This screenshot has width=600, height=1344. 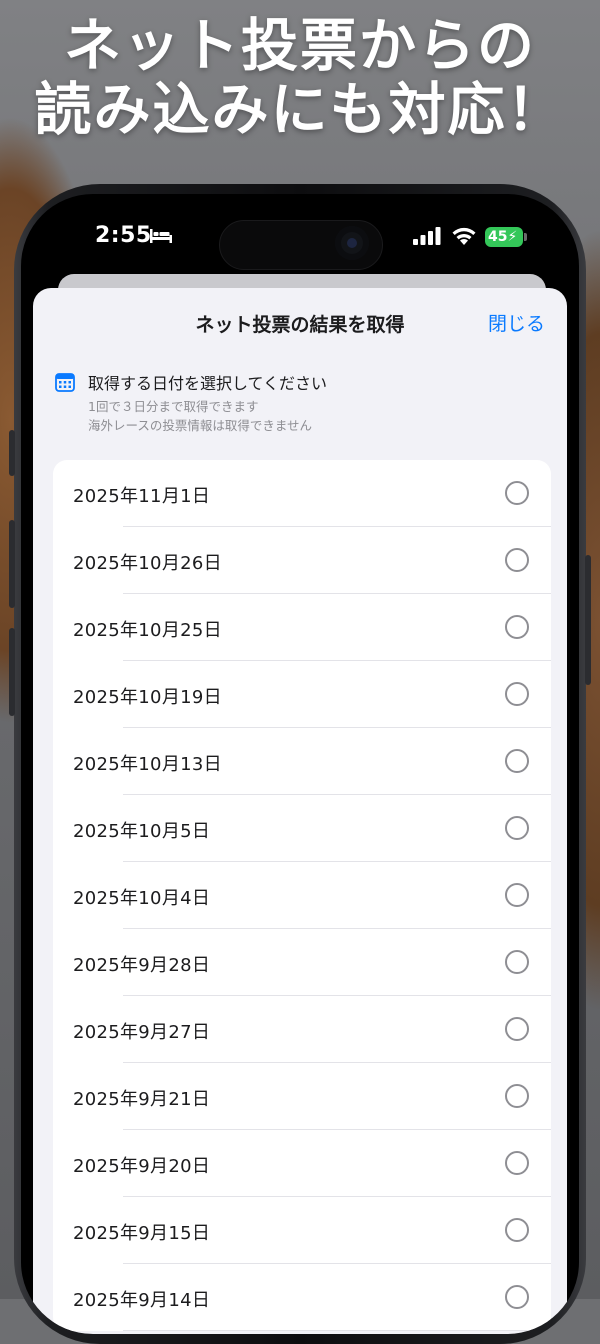 What do you see at coordinates (147, 563) in the screenshot?
I see `date-label: 2025年10月26日` at bounding box center [147, 563].